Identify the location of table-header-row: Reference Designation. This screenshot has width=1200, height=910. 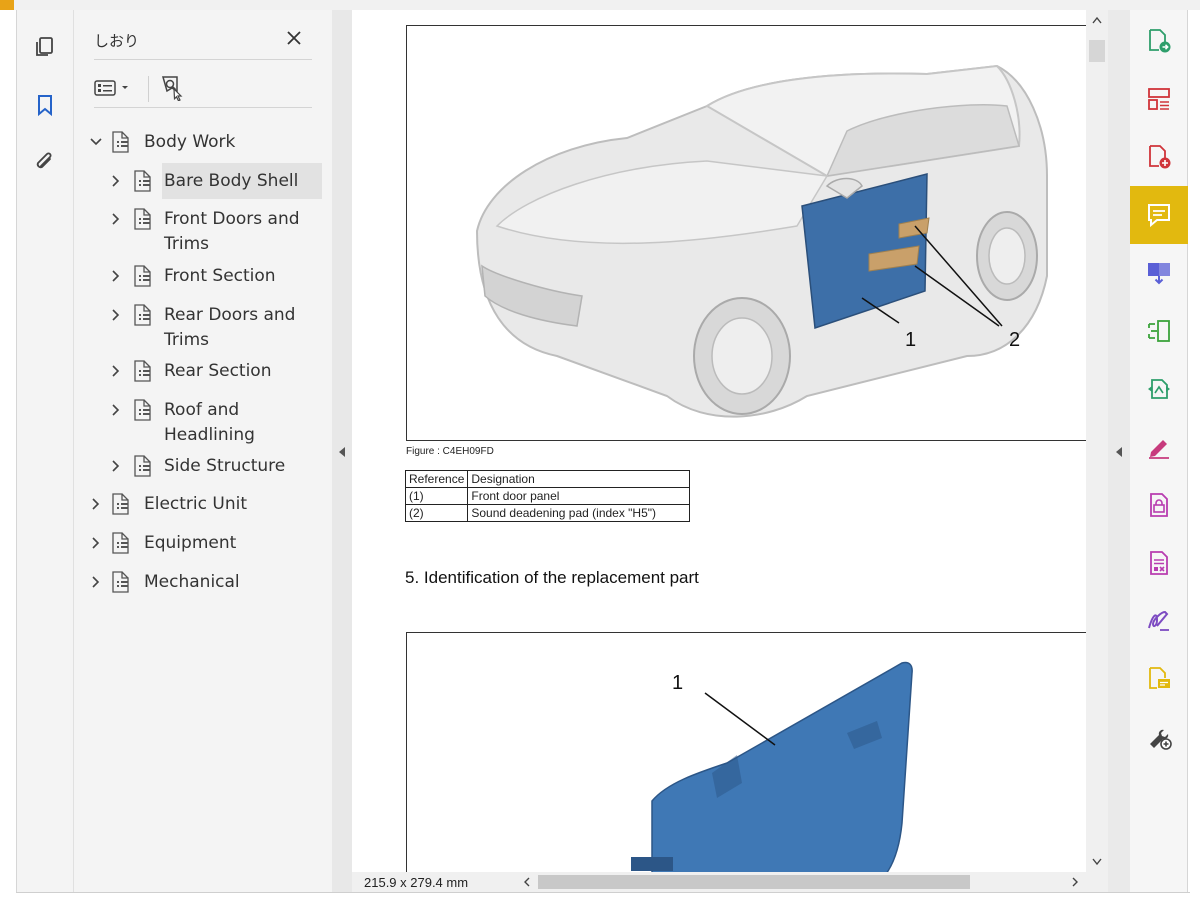
(547, 479).